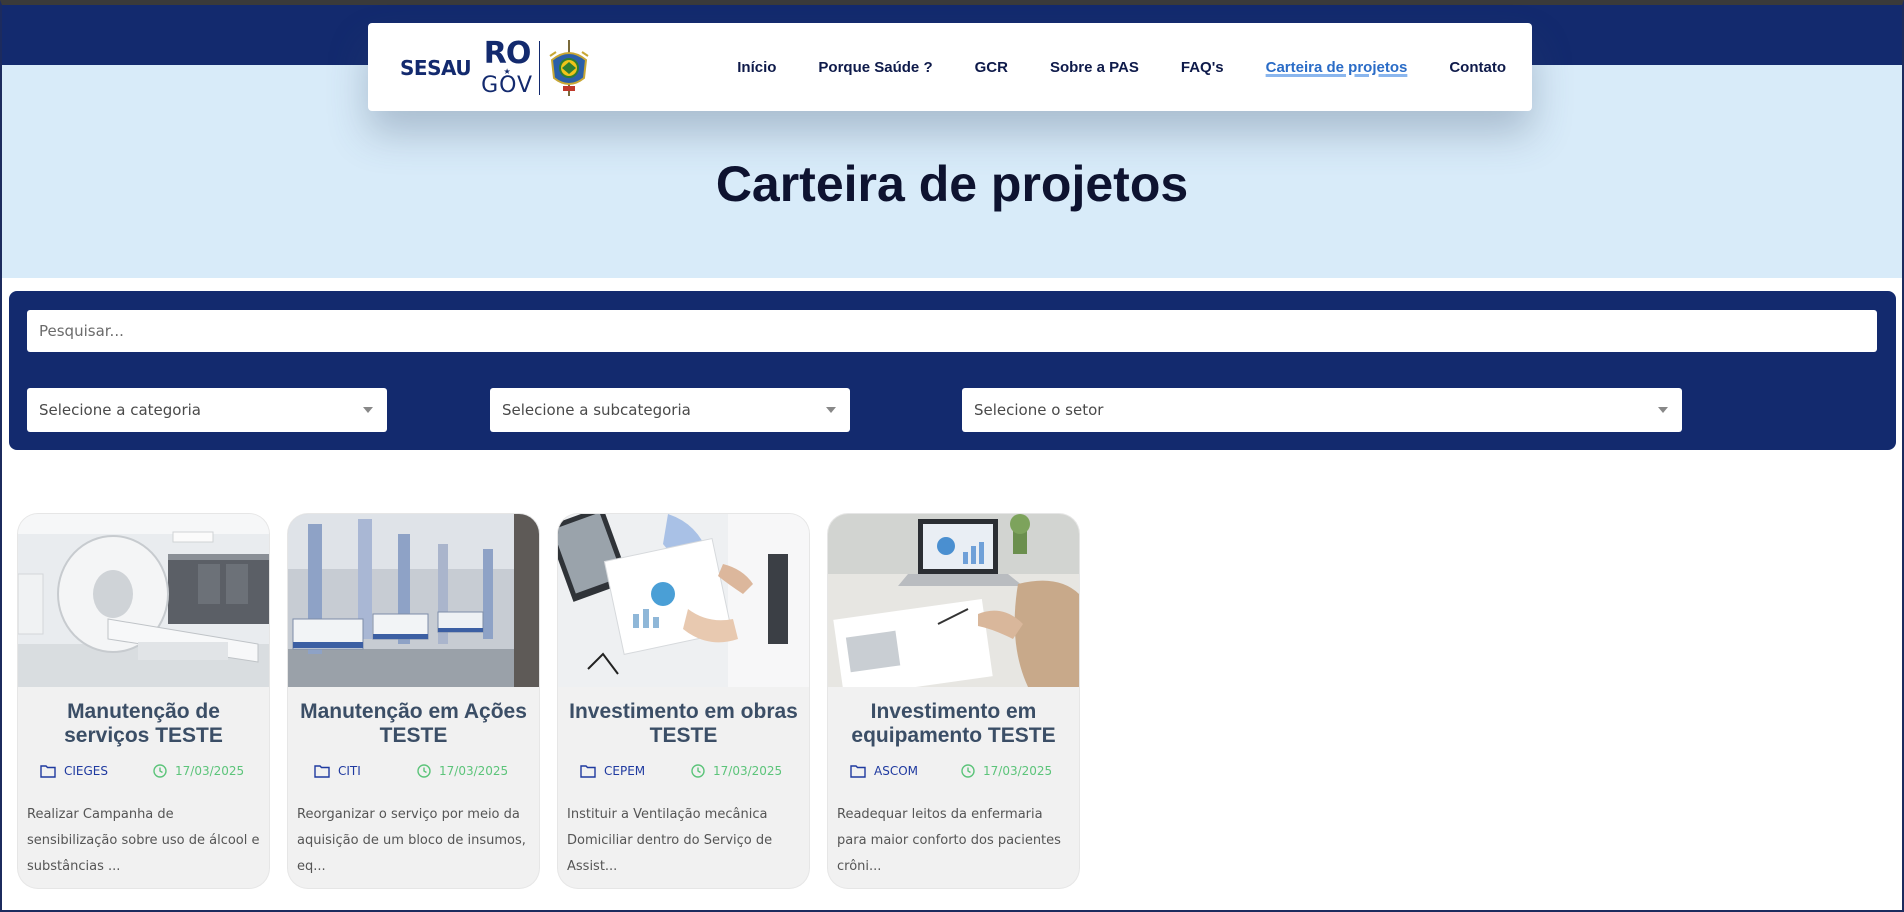  Describe the element at coordinates (207, 410) in the screenshot. I see `category-select: Selecione a categoria` at that location.